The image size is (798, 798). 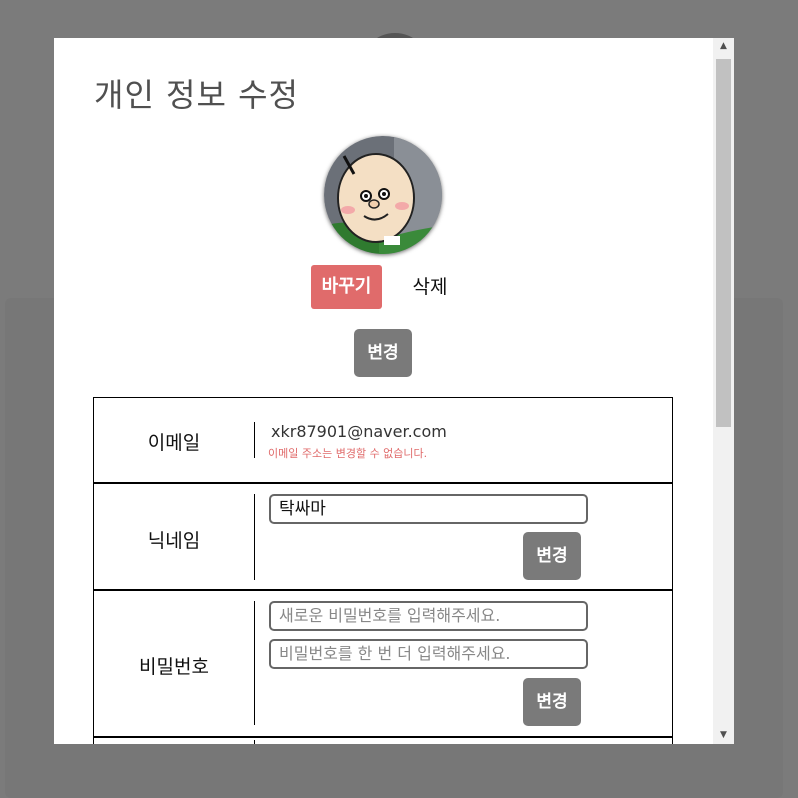 What do you see at coordinates (552, 702) in the screenshot?
I see `save-password-button: 변경` at bounding box center [552, 702].